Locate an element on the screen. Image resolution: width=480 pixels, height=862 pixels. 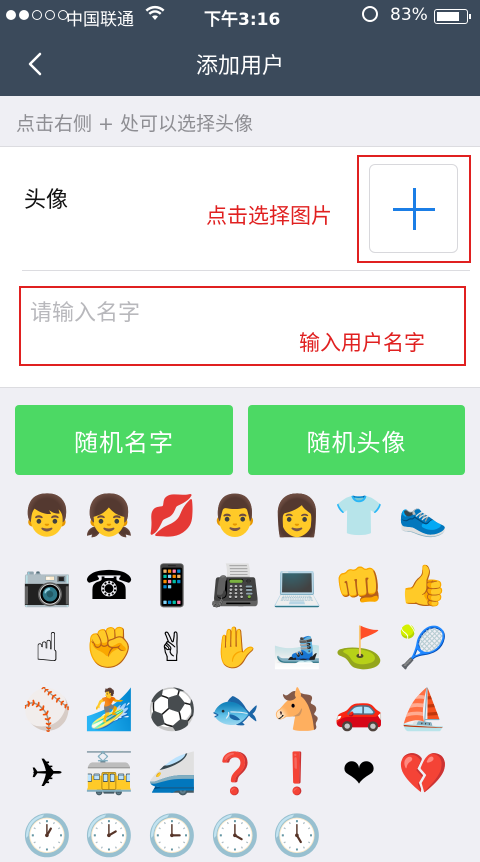
clock-emoji: 🕑 is located at coordinates (109, 836).